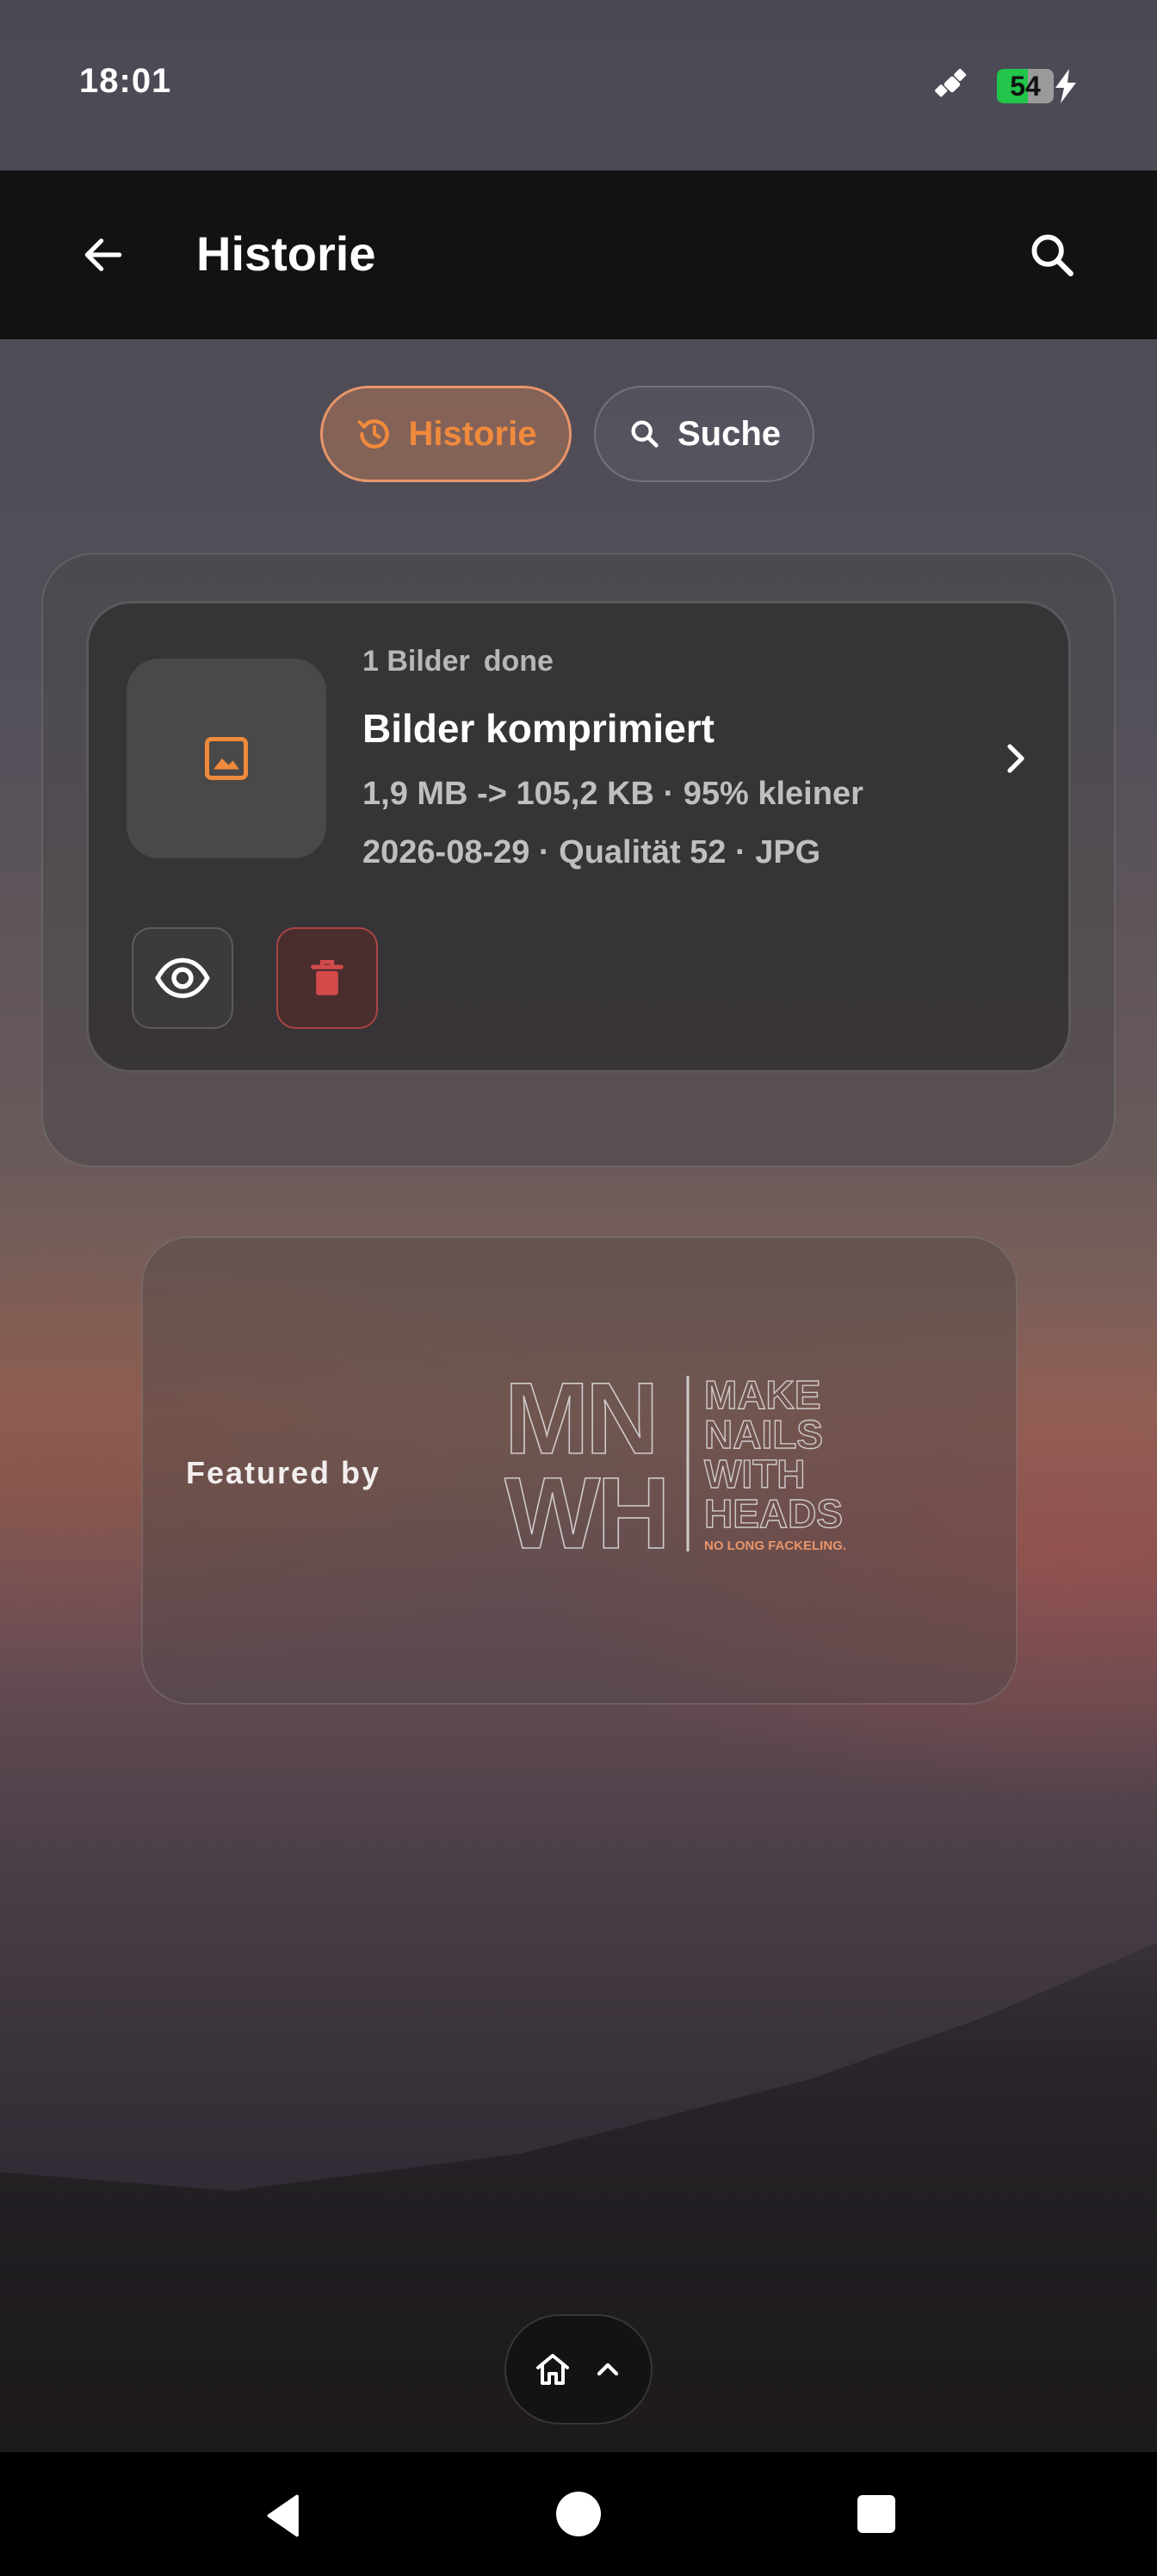 The width and height of the screenshot is (1157, 2576). I want to click on delete-button, so click(327, 978).